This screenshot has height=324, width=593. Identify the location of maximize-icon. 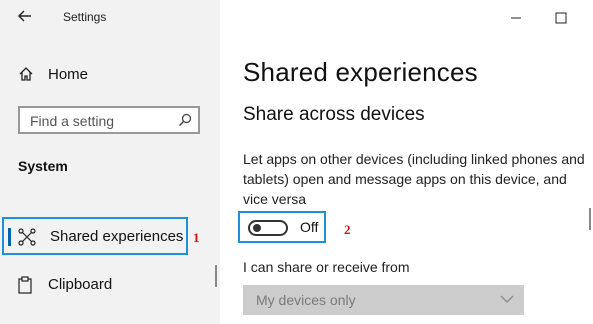
(561, 18).